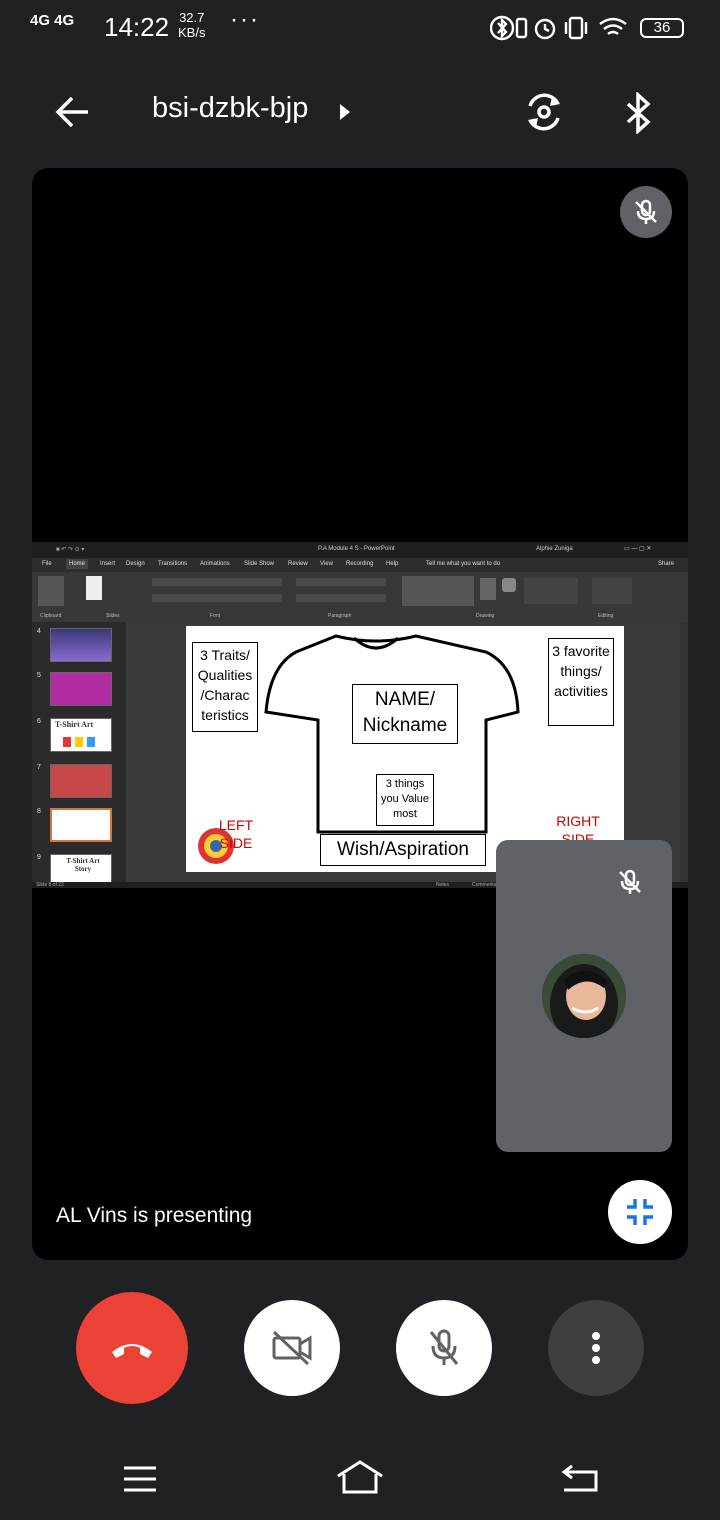 This screenshot has width=720, height=1520. I want to click on self-view-tile, so click(584, 996).